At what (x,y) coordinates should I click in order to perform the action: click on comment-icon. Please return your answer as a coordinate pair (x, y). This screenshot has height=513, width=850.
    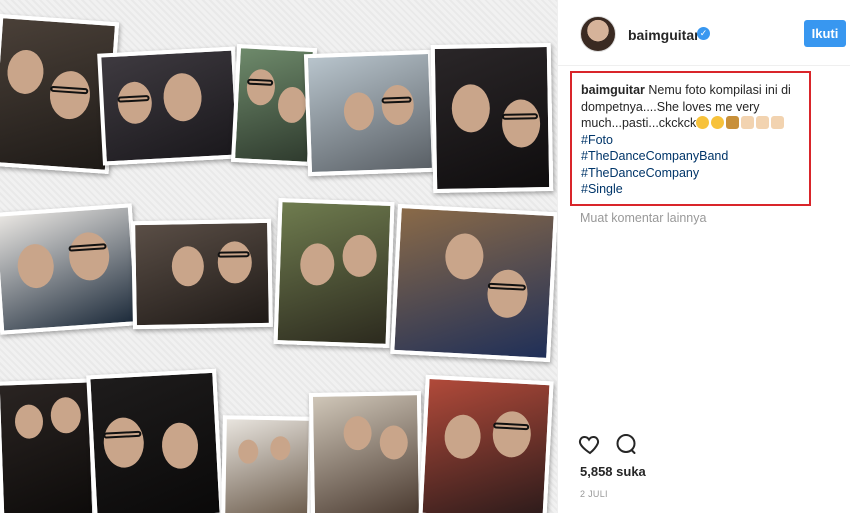
    Looking at the image, I should click on (627, 445).